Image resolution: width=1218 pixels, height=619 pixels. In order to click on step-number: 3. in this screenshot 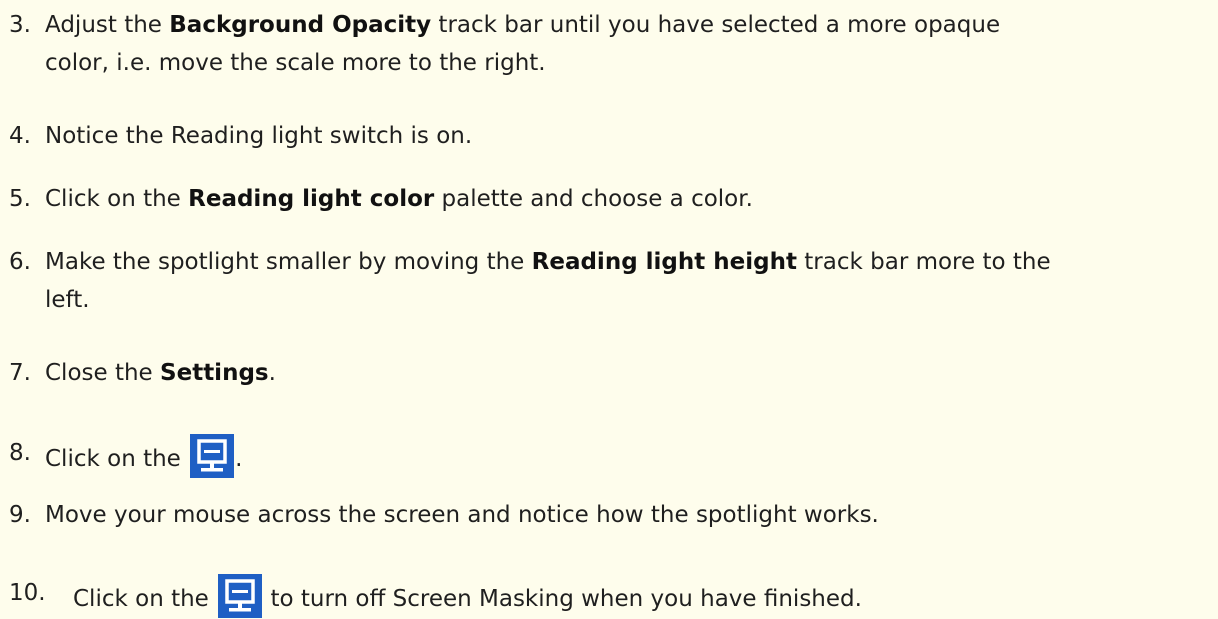, I will do `click(20, 25)`.